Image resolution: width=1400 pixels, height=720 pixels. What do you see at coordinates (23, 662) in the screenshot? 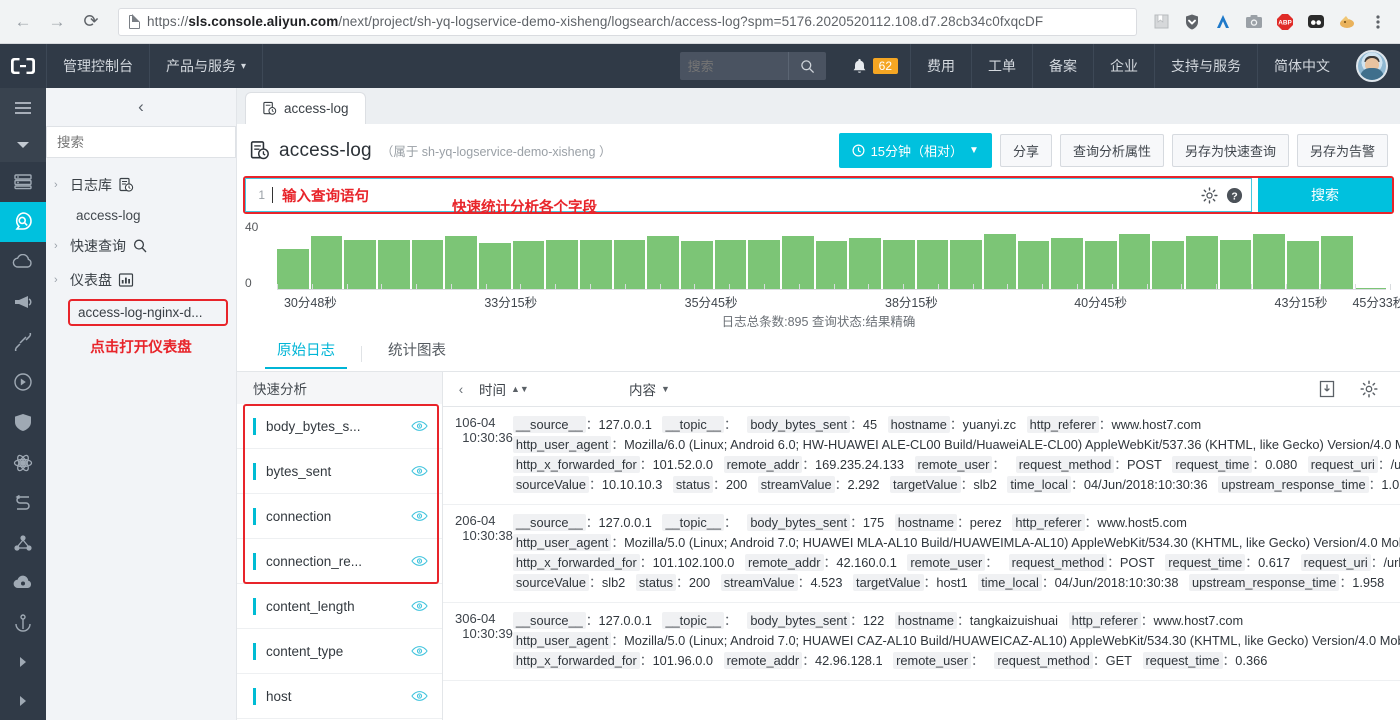
I see `play-right-icon` at bounding box center [23, 662].